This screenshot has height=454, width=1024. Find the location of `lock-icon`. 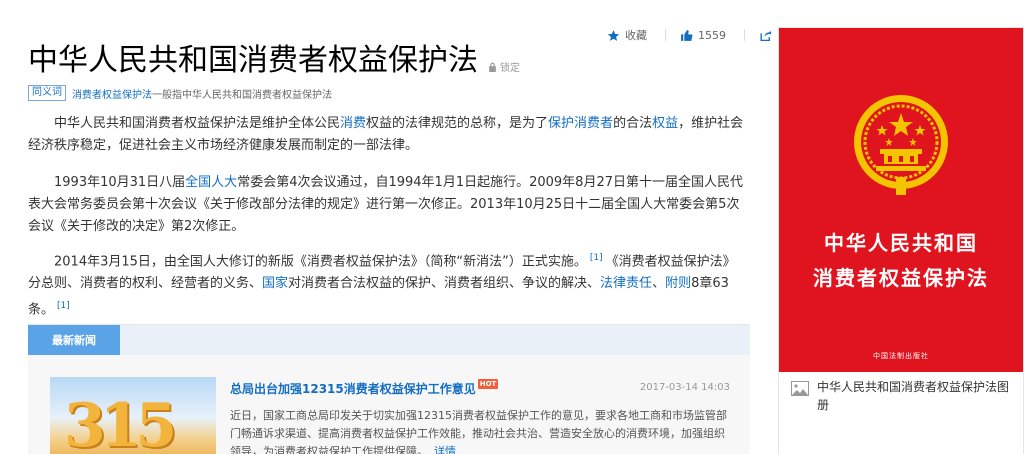

lock-icon is located at coordinates (492, 67).